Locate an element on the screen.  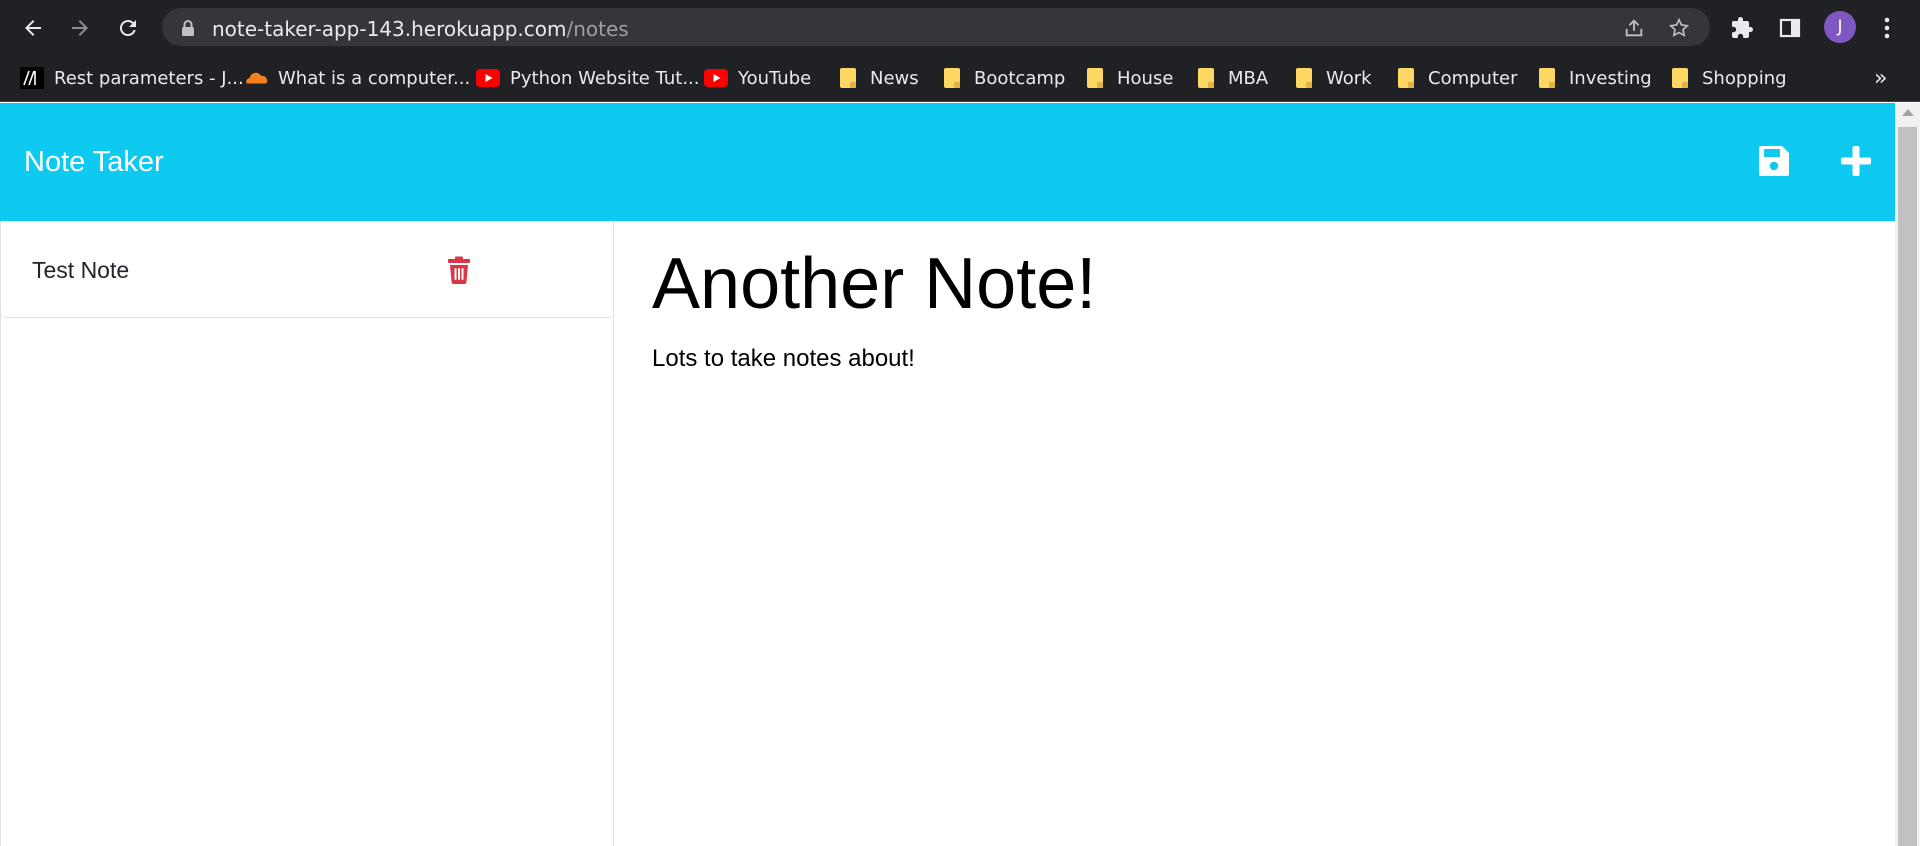
bookmark-star-icon is located at coordinates (1679, 28).